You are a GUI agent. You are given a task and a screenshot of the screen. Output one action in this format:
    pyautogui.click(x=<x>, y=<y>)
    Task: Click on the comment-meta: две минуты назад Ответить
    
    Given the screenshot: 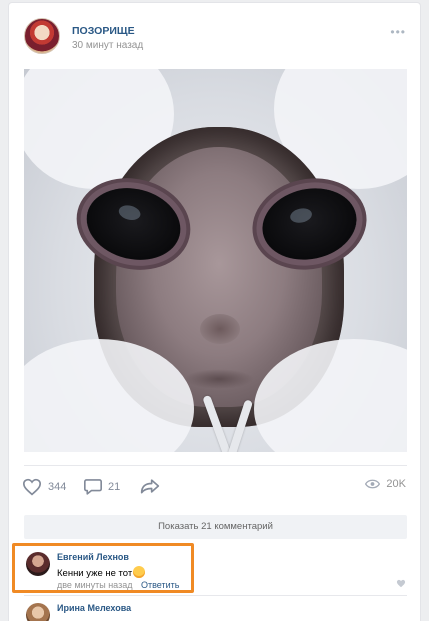 What is the action you would take?
    pyautogui.click(x=118, y=585)
    